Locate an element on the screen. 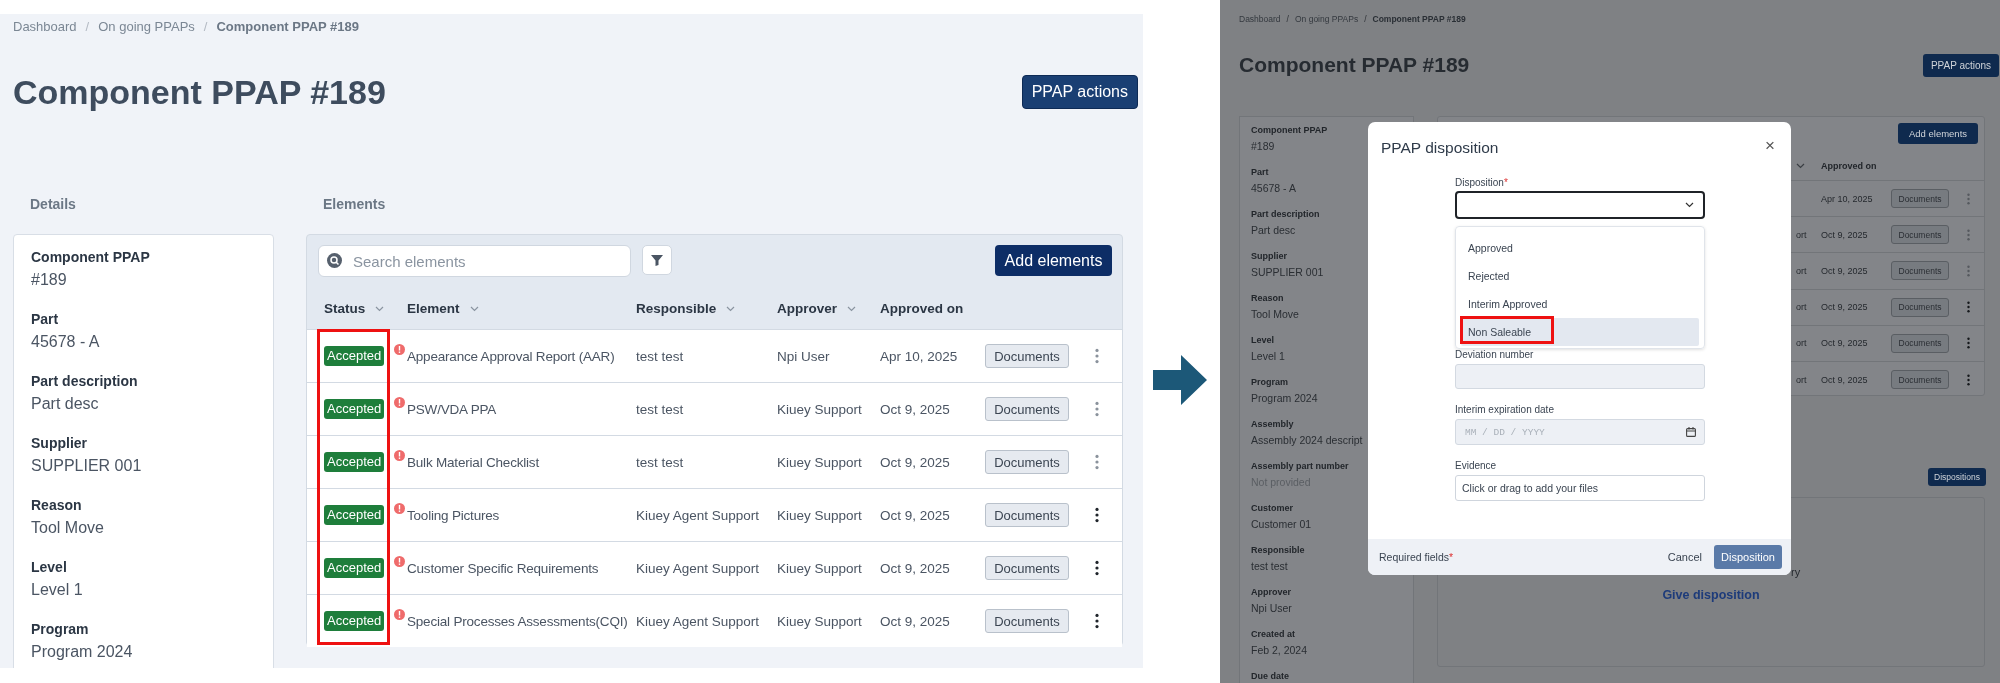 The height and width of the screenshot is (683, 2000). required-fields-note: Required fields* is located at coordinates (1416, 557).